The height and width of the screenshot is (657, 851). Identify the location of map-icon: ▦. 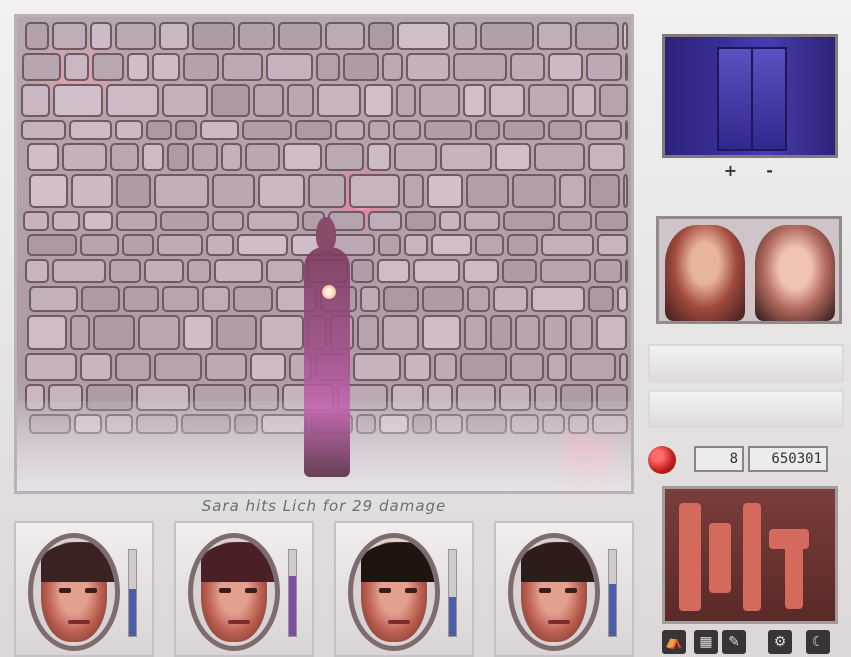
(706, 642).